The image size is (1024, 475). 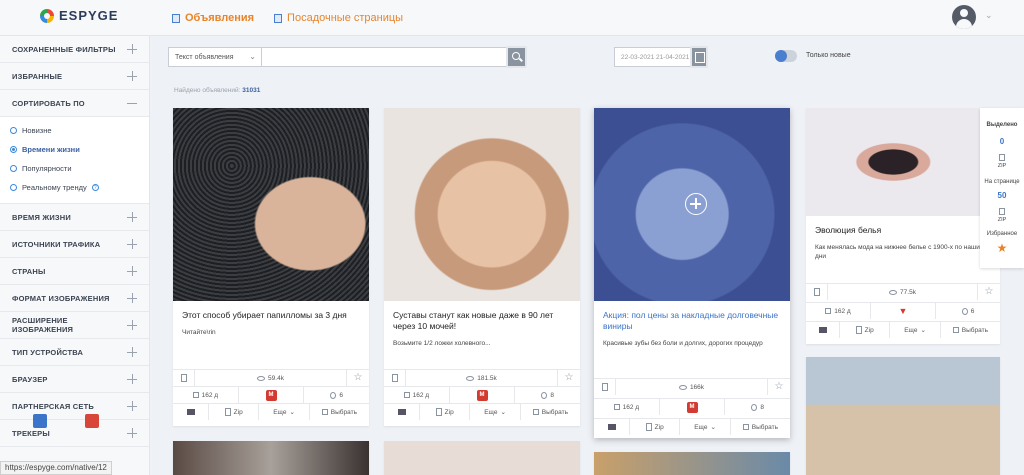 I want to click on sort-option-trend: Реальному тренду?, so click(x=74, y=187).